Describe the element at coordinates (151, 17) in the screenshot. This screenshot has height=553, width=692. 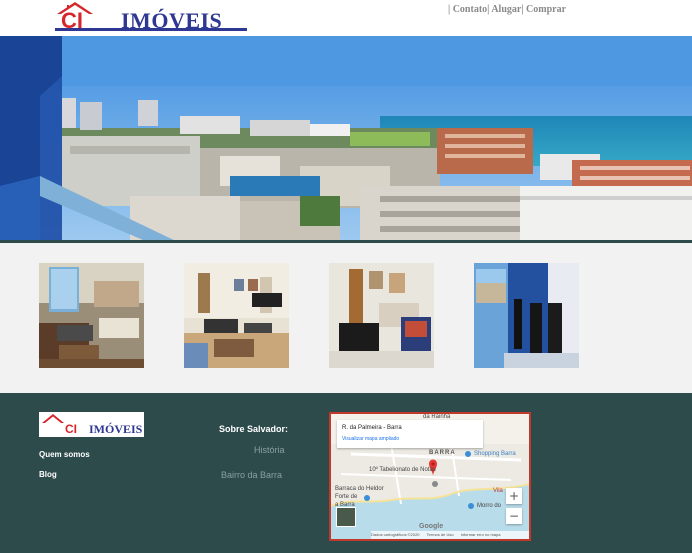
I see `site-logo: CI IMÓVEIS` at that location.